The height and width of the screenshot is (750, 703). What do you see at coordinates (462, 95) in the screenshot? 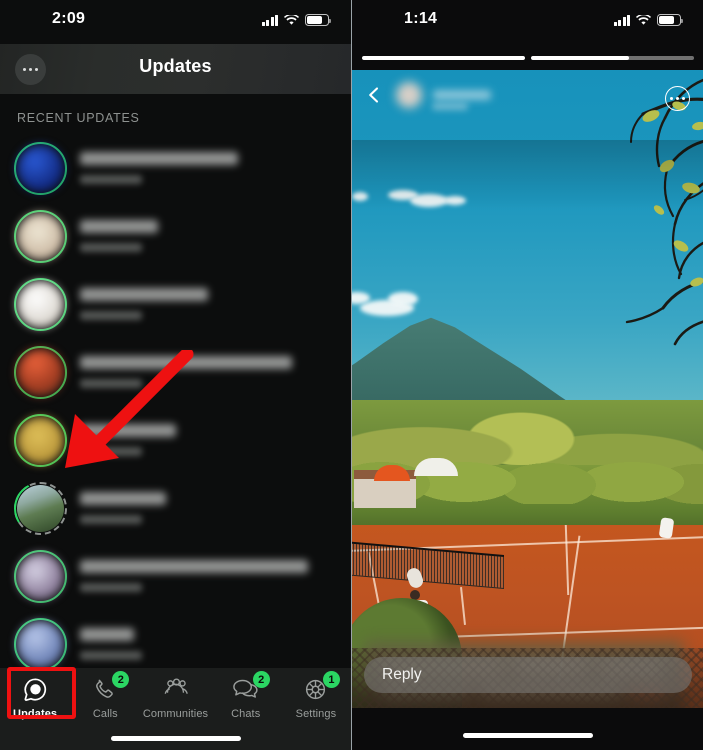
I see `poster-name` at bounding box center [462, 95].